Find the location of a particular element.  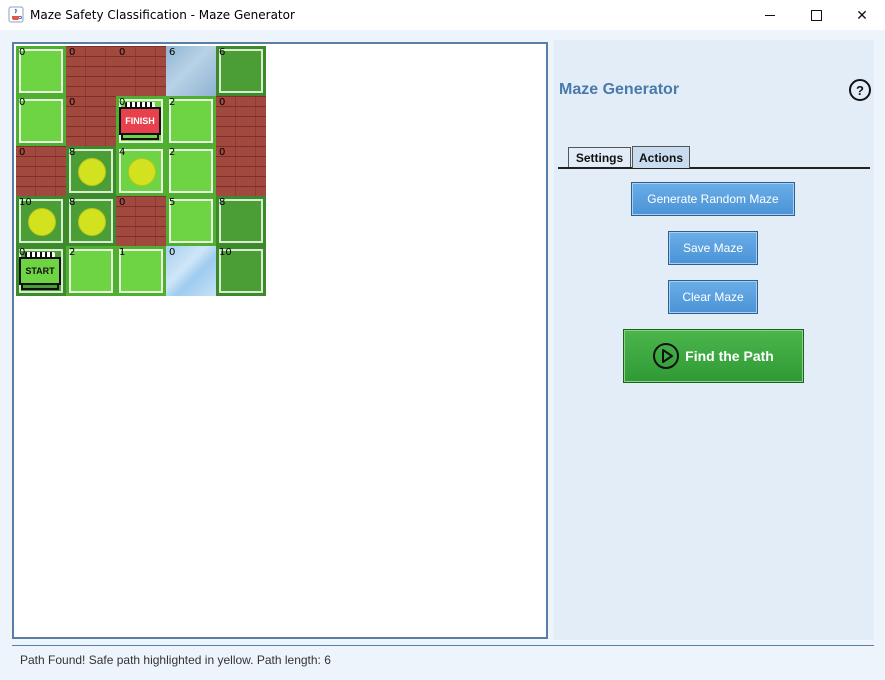

finish-sign-icon: FINISH is located at coordinates (140, 121).